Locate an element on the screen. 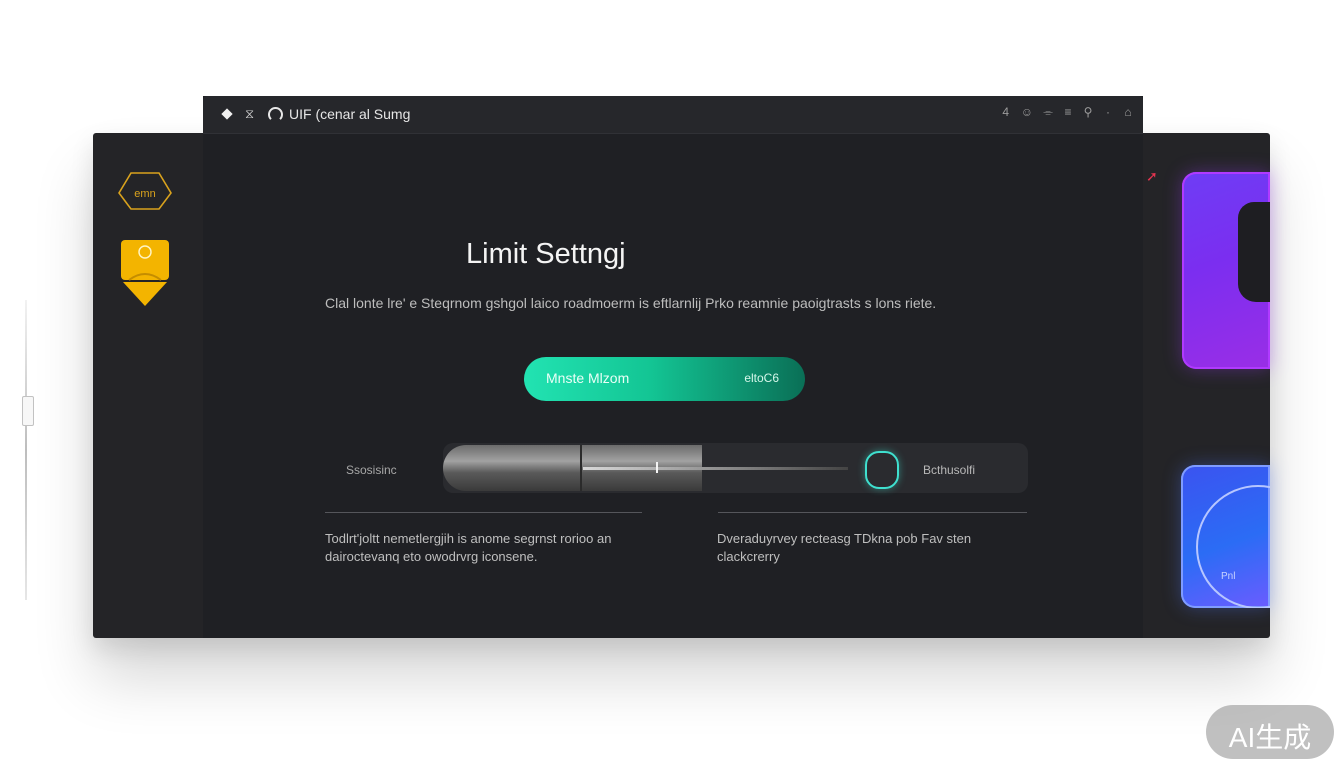 The height and width of the screenshot is (768, 1344). search-icon: ⚲ is located at coordinates (1088, 112).